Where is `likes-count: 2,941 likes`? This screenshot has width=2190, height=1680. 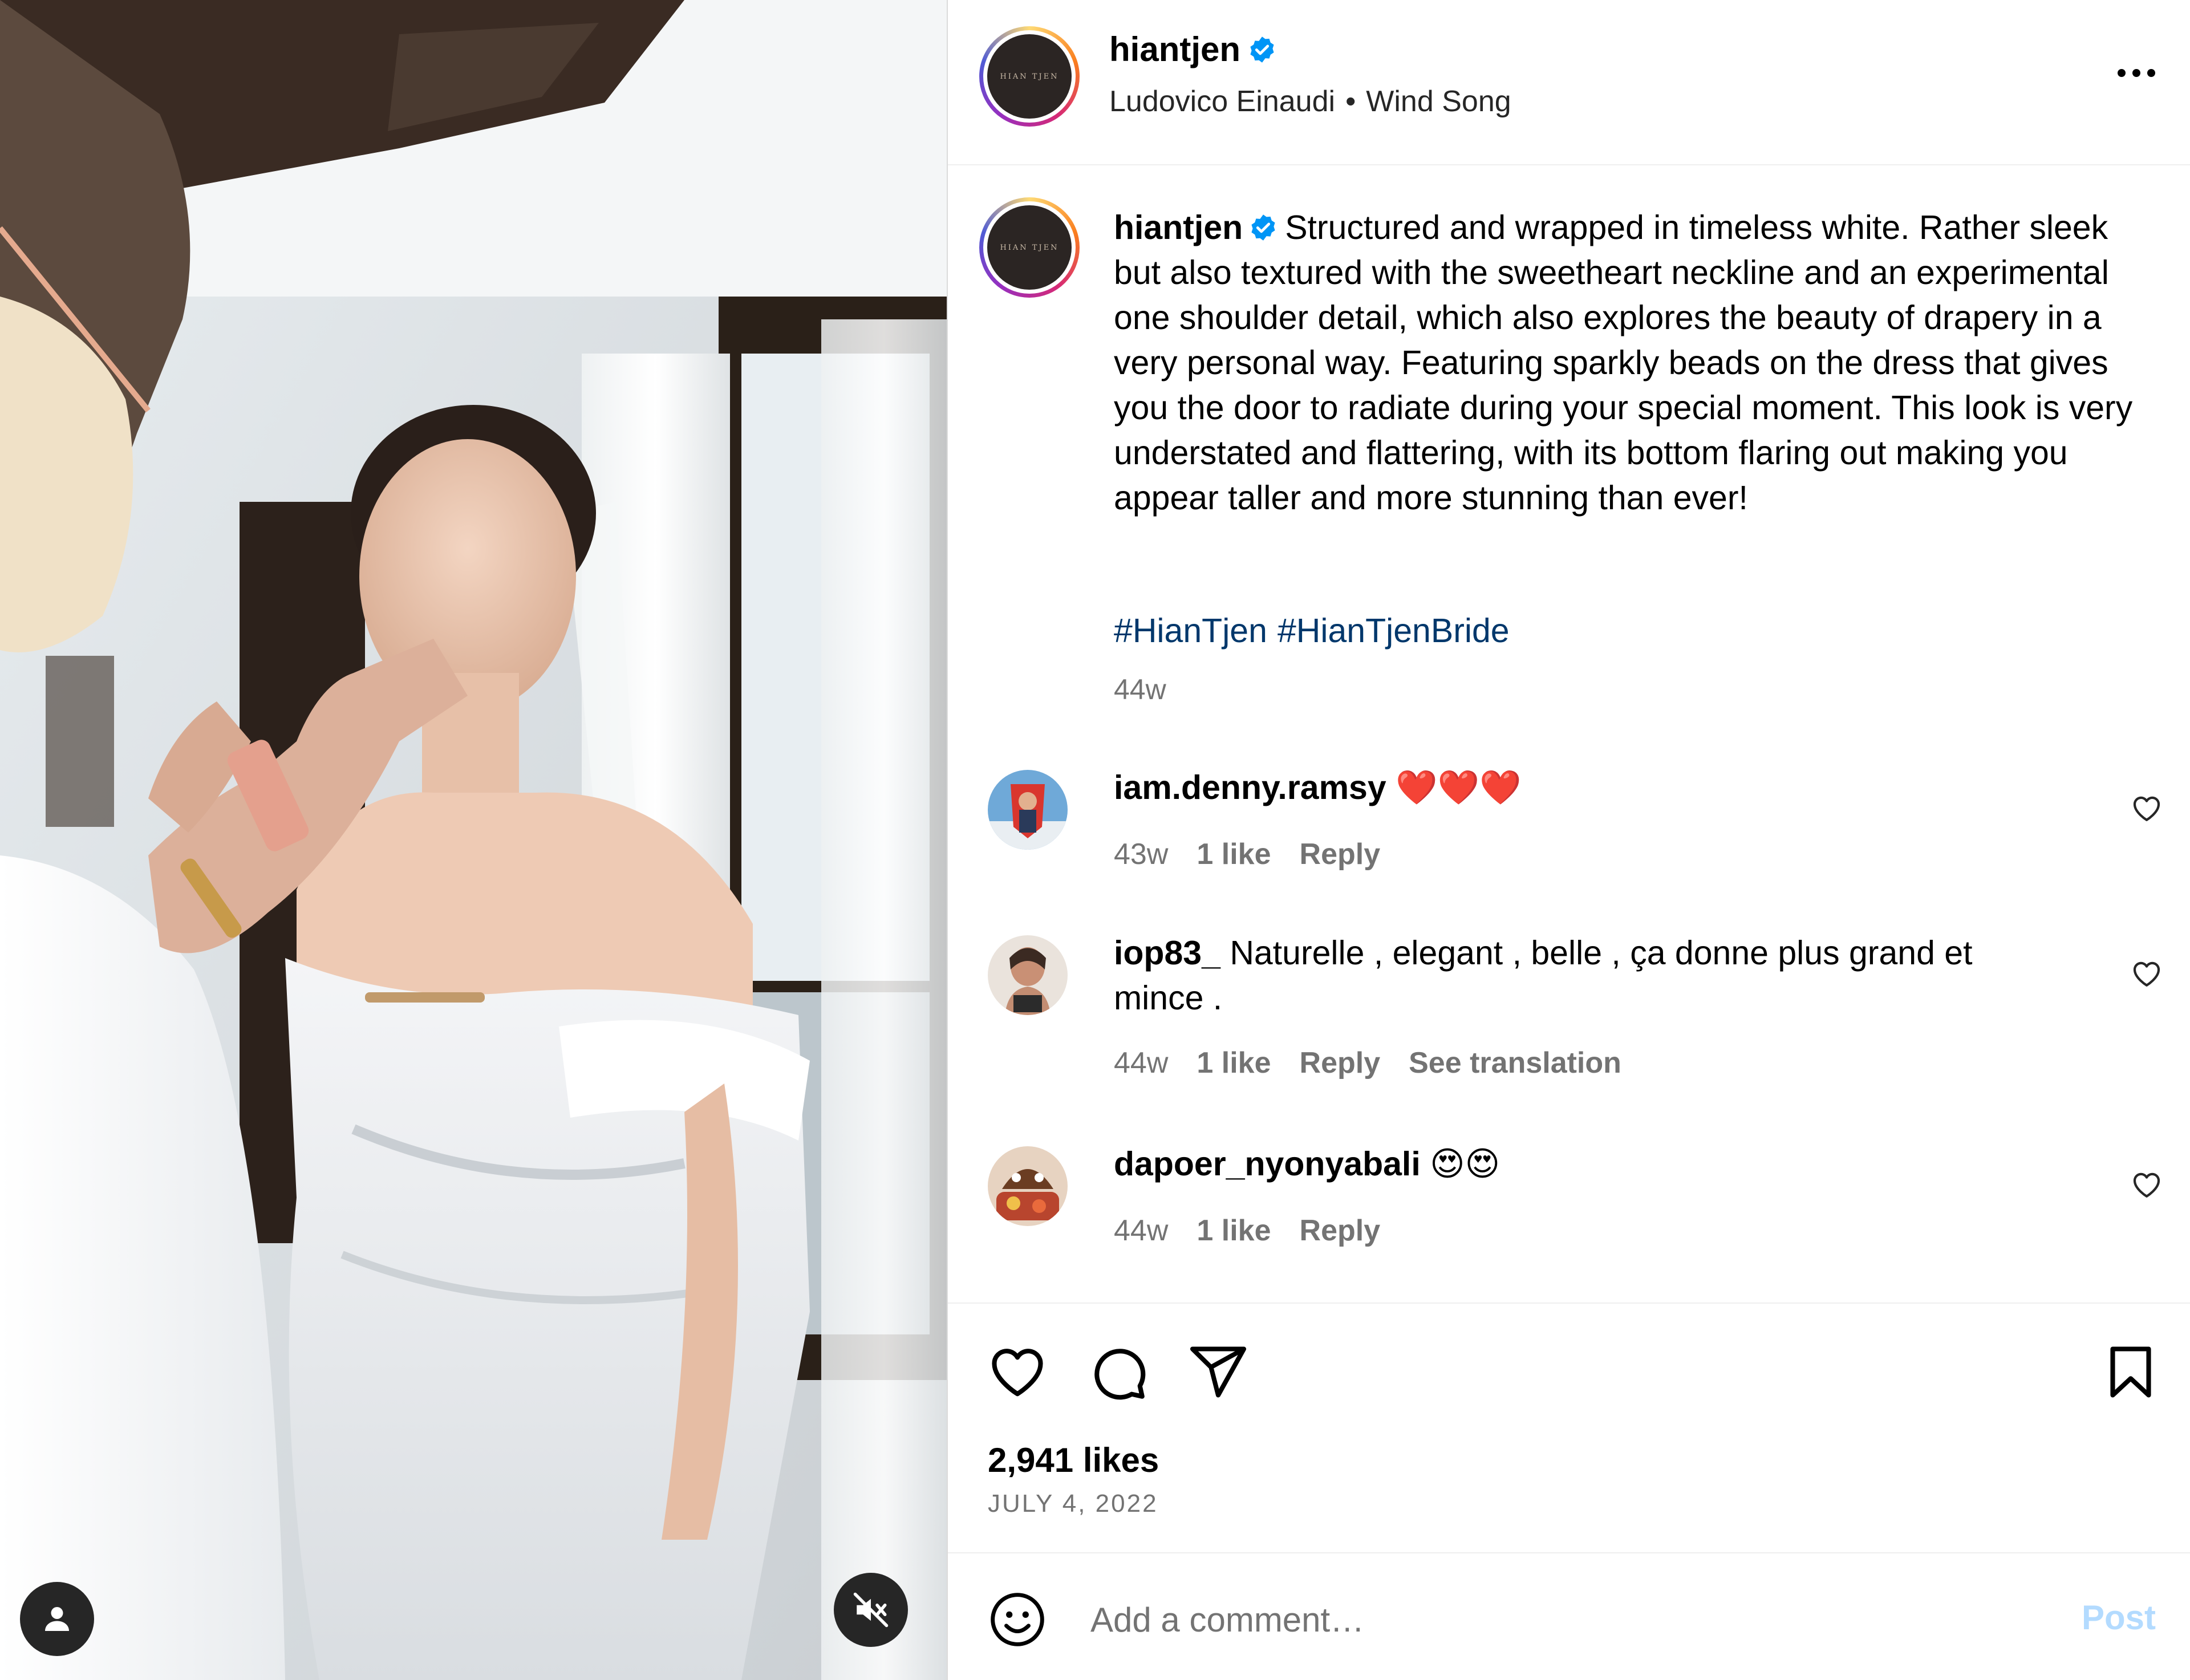 likes-count: 2,941 likes is located at coordinates (1073, 1460).